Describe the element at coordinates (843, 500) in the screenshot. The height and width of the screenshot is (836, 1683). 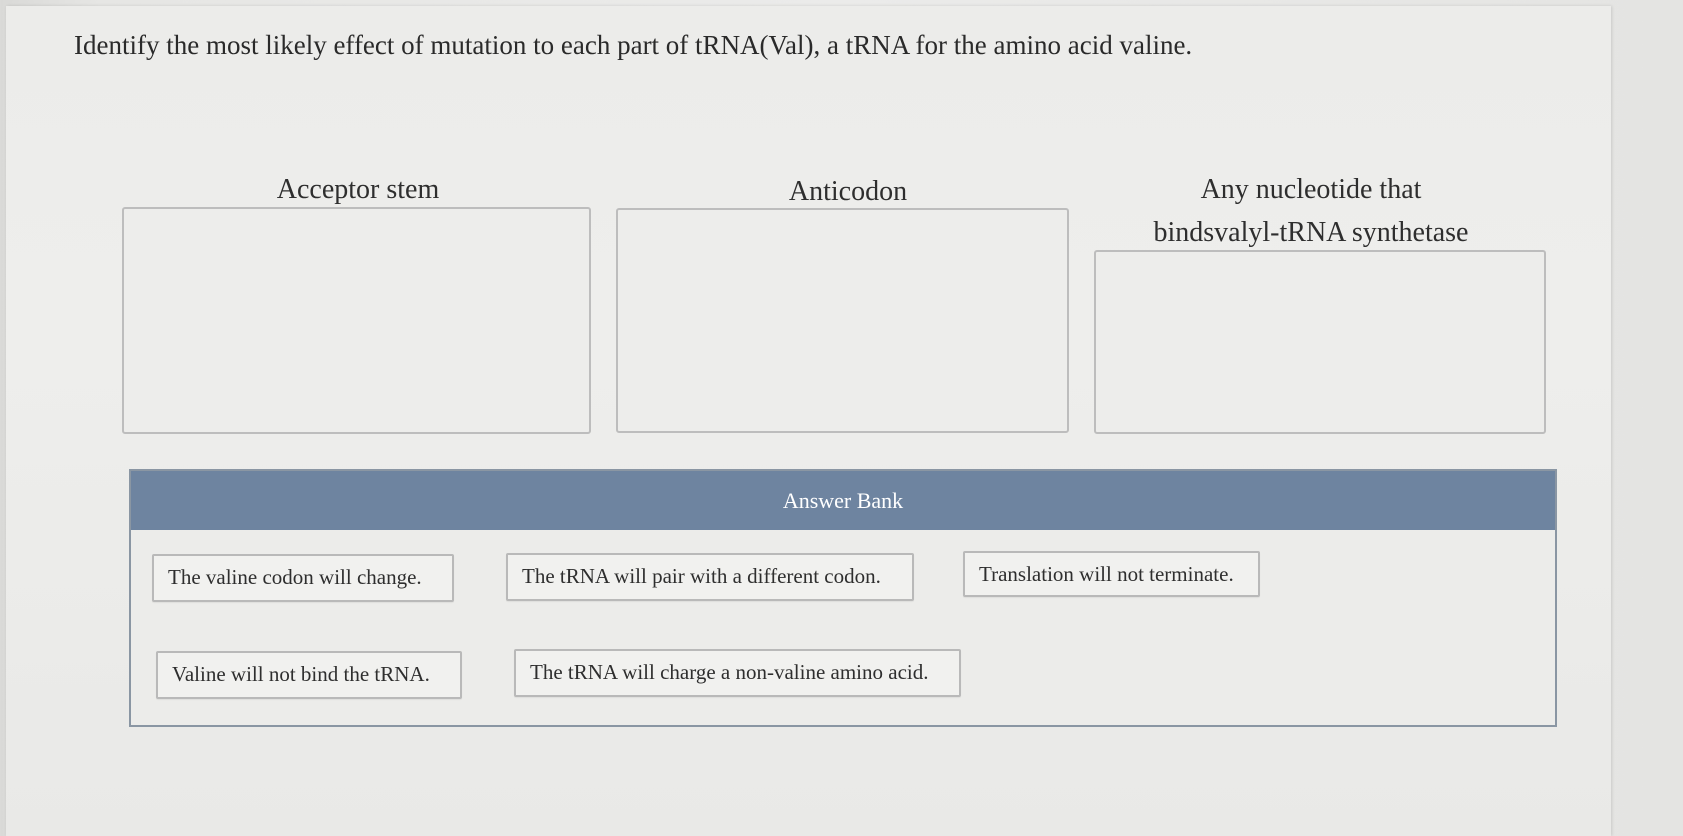
I see `answer-bank-header: Answer Bank` at that location.